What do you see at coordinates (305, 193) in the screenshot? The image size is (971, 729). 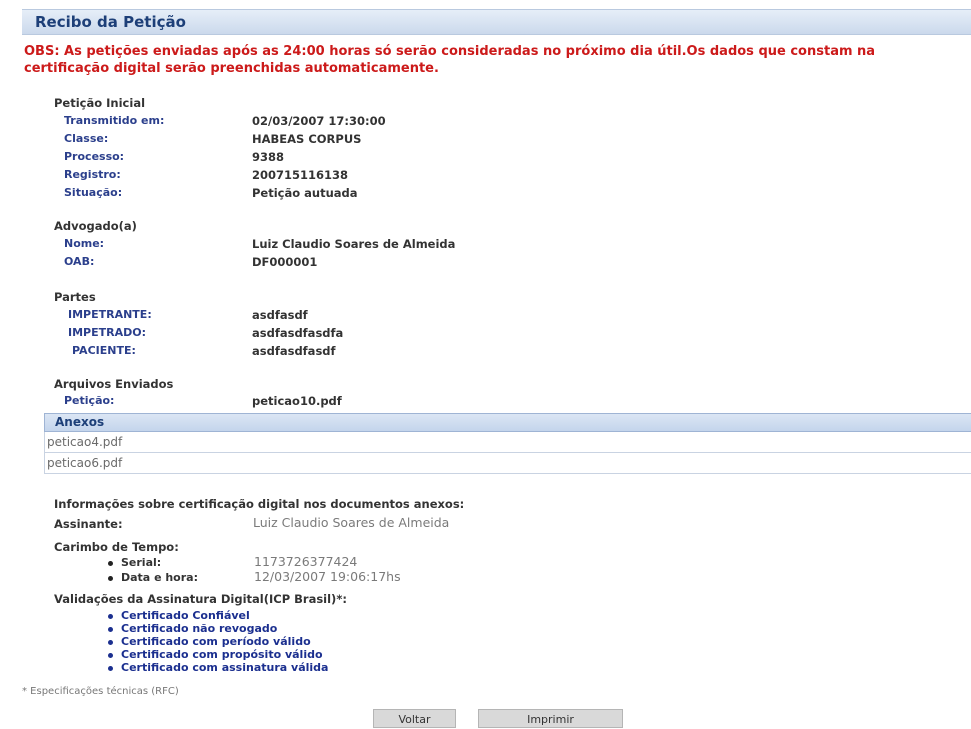 I see `situacao-value: Petição autuada` at bounding box center [305, 193].